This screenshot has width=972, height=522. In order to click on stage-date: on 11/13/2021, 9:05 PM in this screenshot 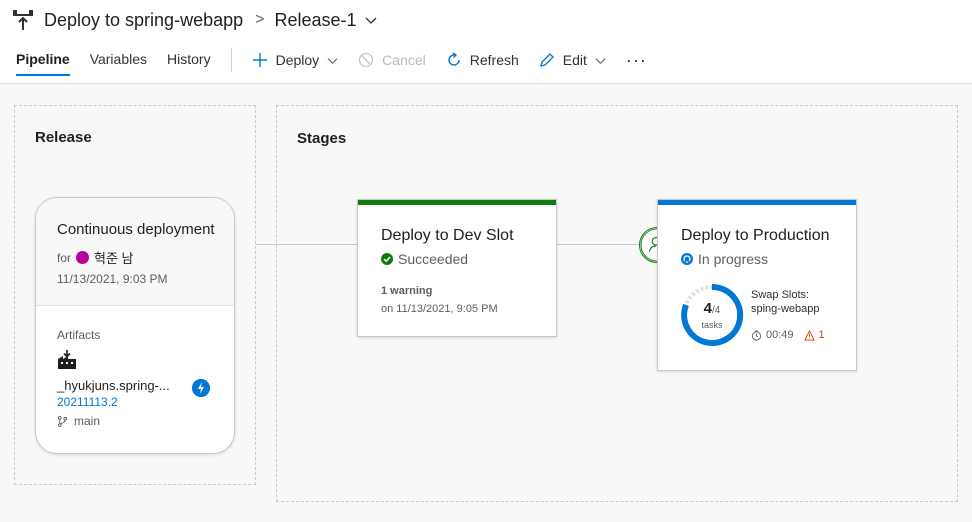, I will do `click(439, 309)`.